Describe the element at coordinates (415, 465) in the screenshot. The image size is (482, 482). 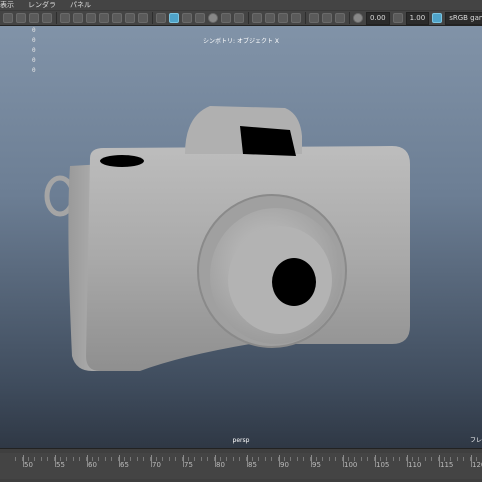
I see `timeline-frame-label: 110` at that location.